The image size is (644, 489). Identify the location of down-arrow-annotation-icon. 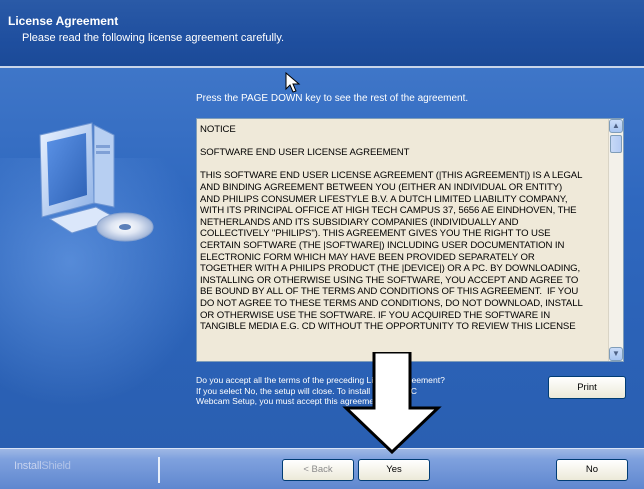
(392, 403).